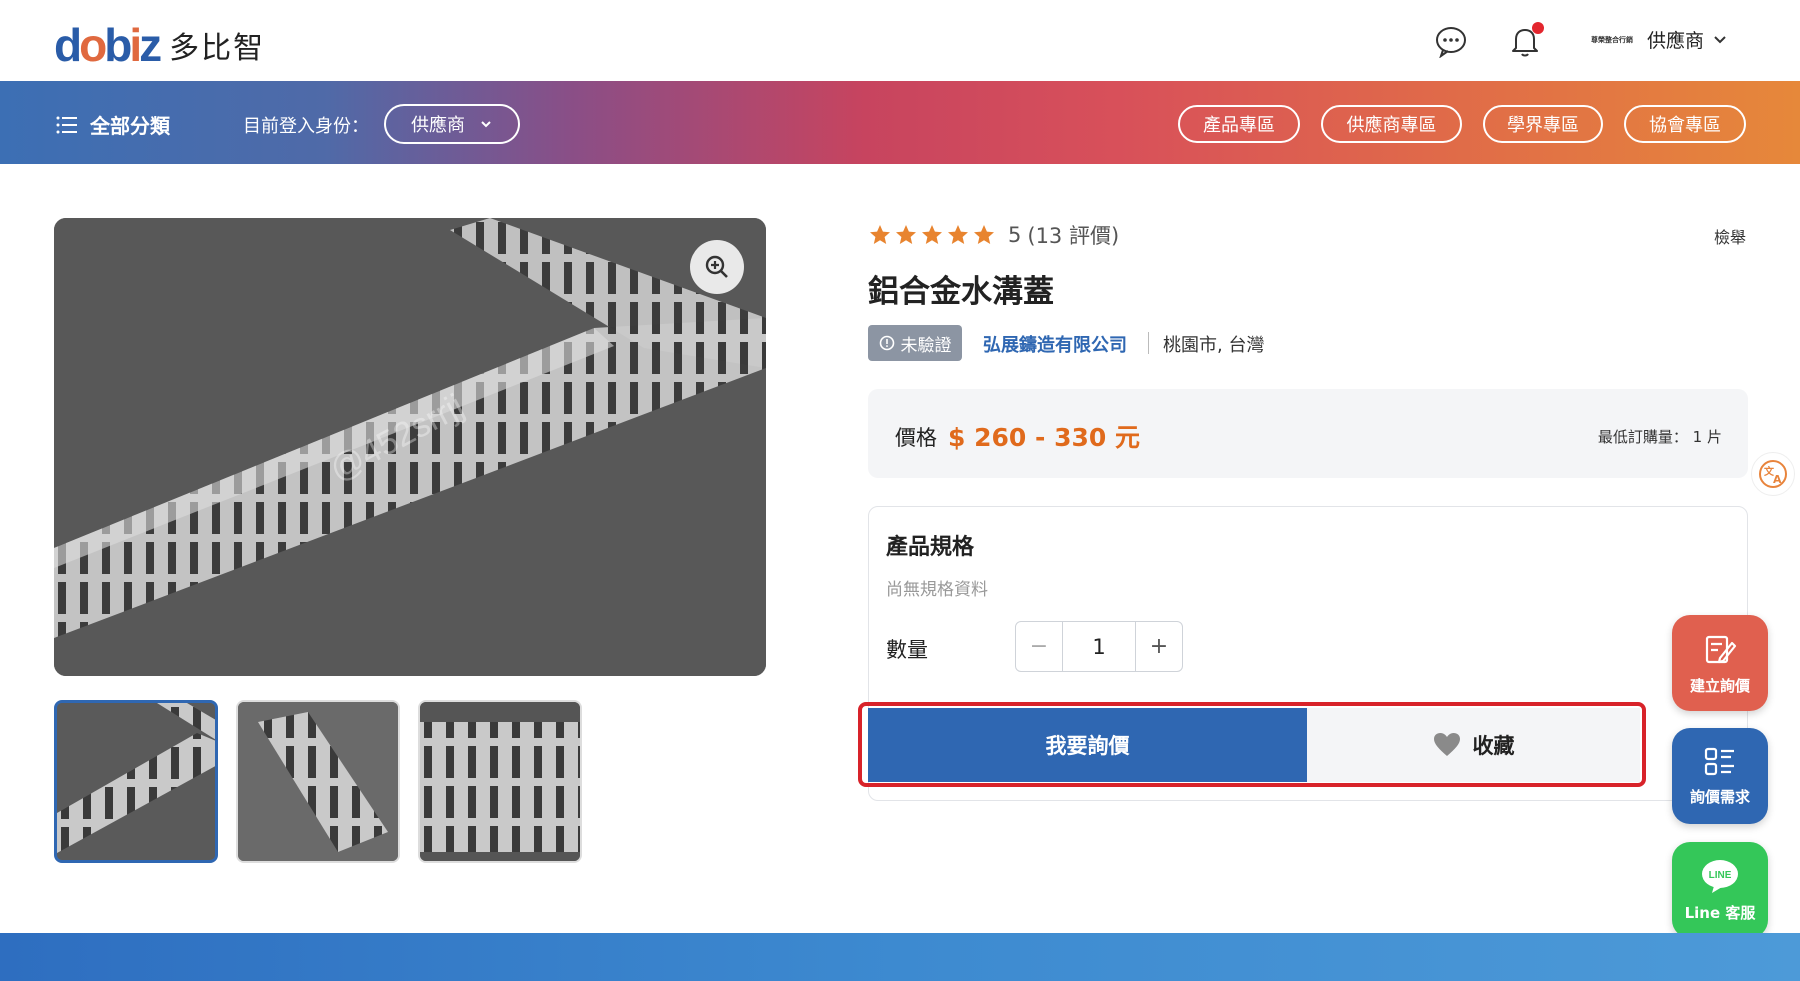 The height and width of the screenshot is (981, 1800). Describe the element at coordinates (1451, 41) in the screenshot. I see `chat-icon` at that location.